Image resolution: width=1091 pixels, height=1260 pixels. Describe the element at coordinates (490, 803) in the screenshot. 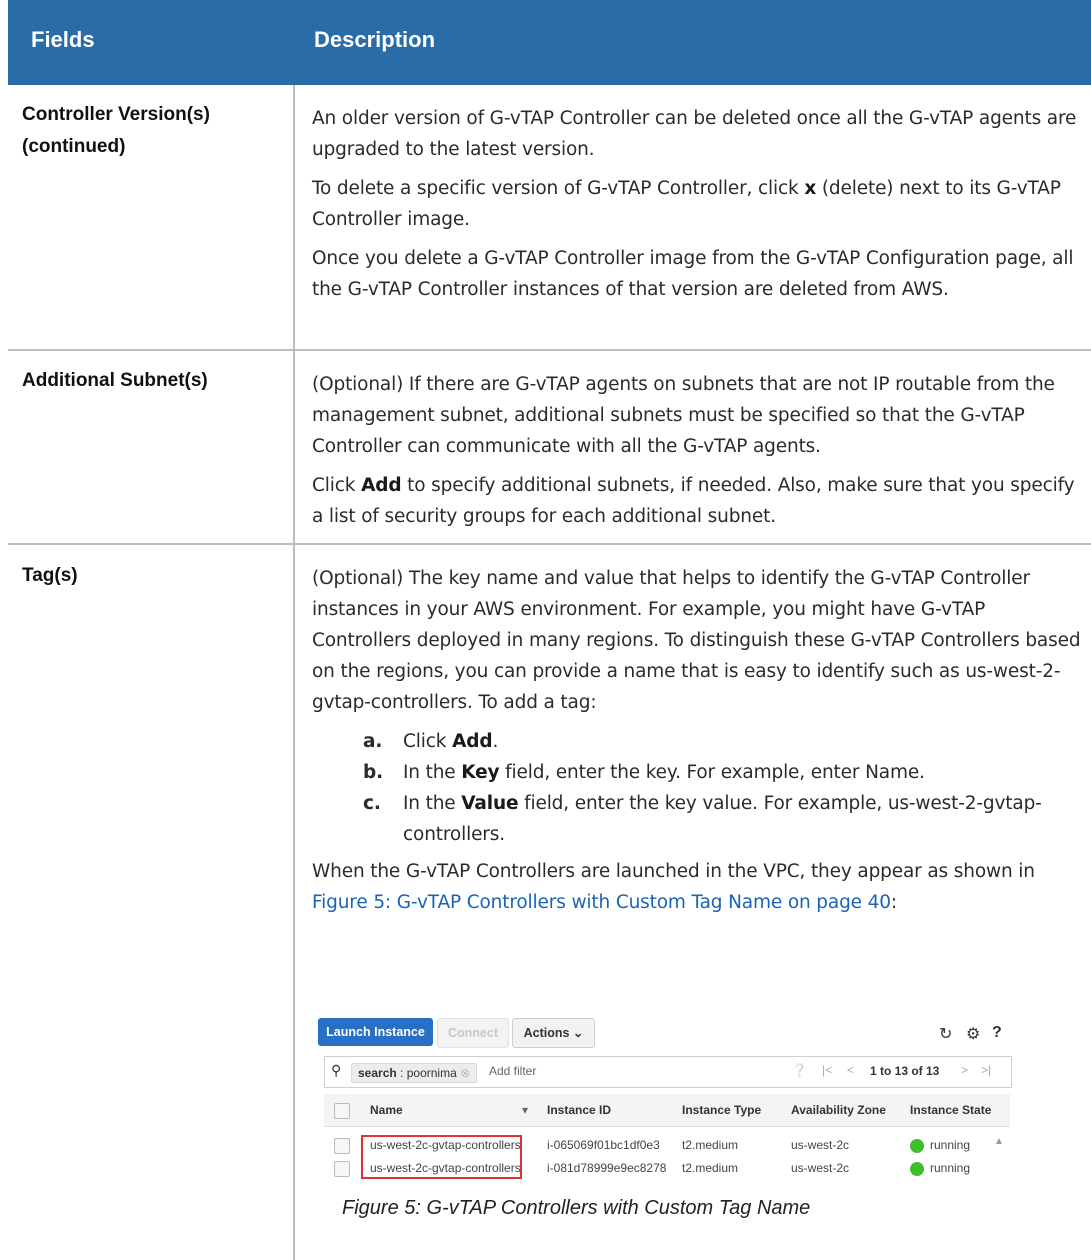

I see `bold-text: Value` at that location.